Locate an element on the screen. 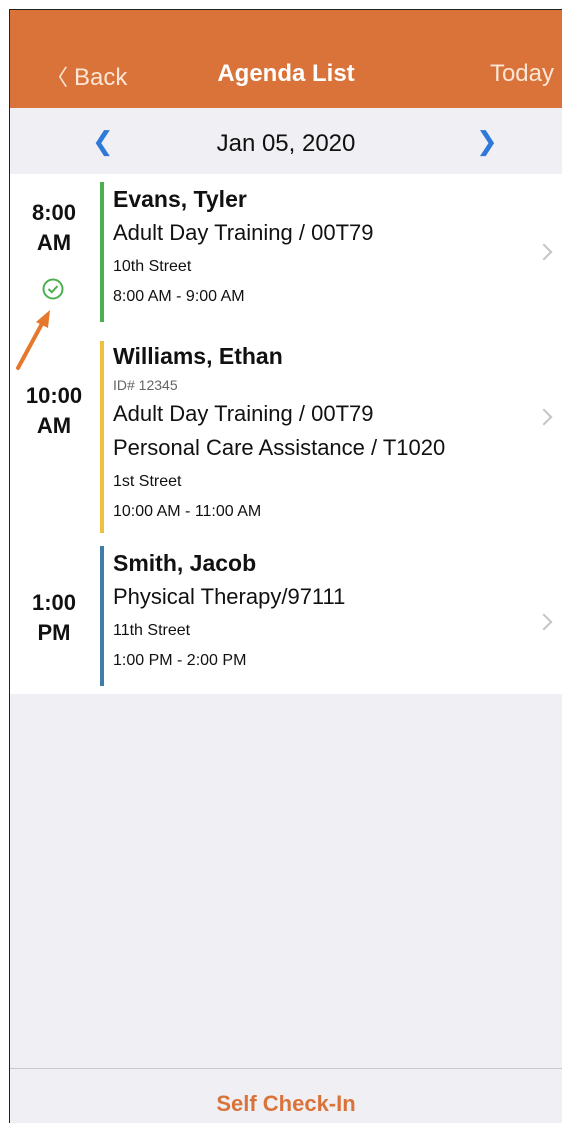  time-hour: 1:00 is located at coordinates (54, 602).